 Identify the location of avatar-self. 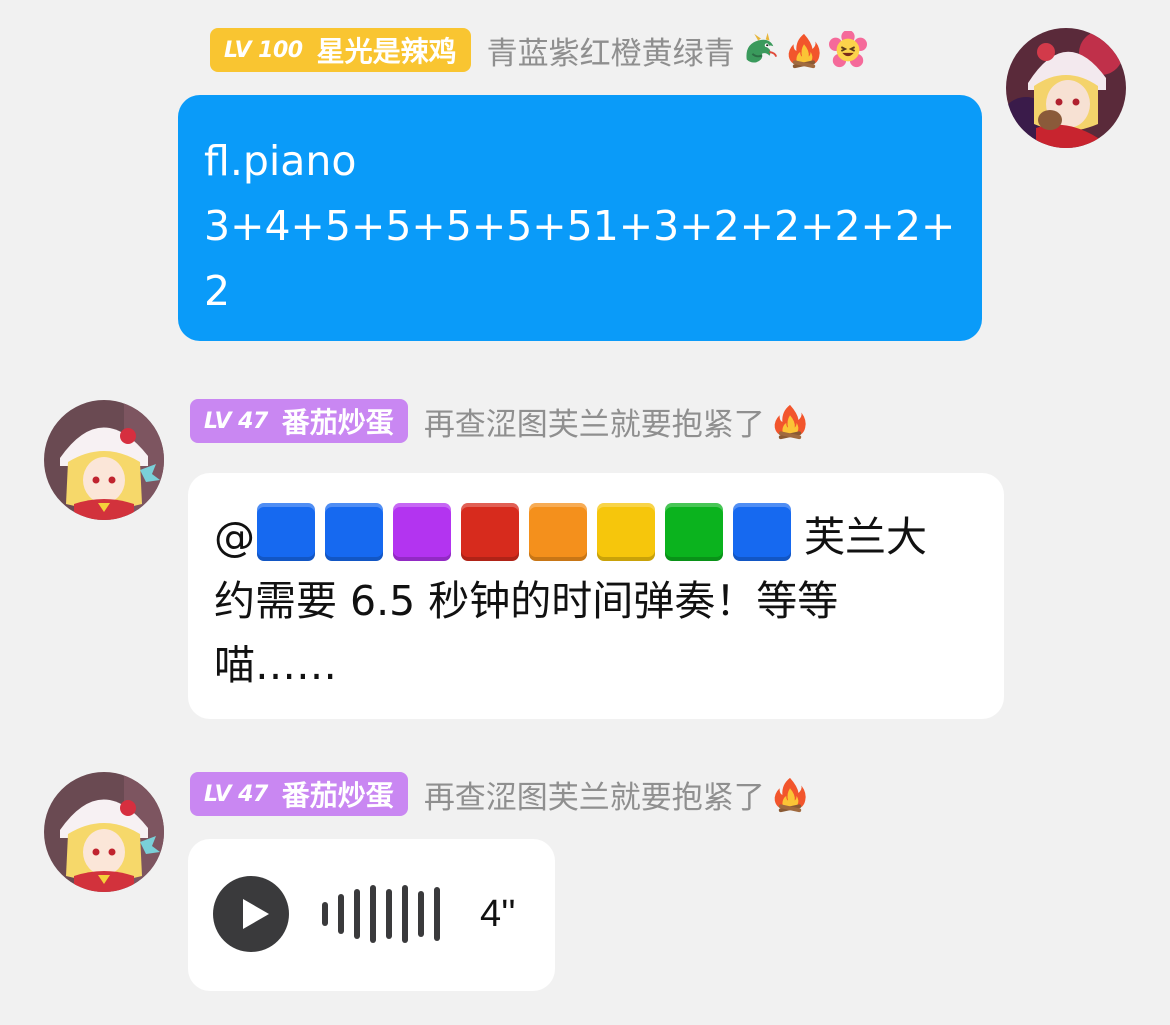
(1066, 88).